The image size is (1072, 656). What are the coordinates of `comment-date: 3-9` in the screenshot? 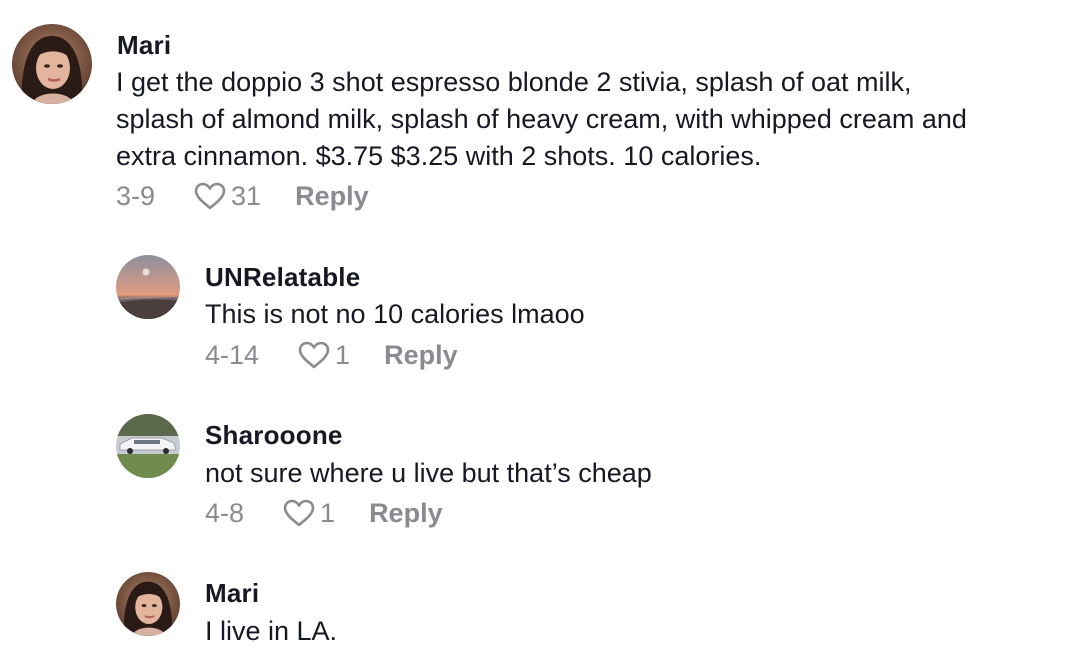 It's located at (136, 195).